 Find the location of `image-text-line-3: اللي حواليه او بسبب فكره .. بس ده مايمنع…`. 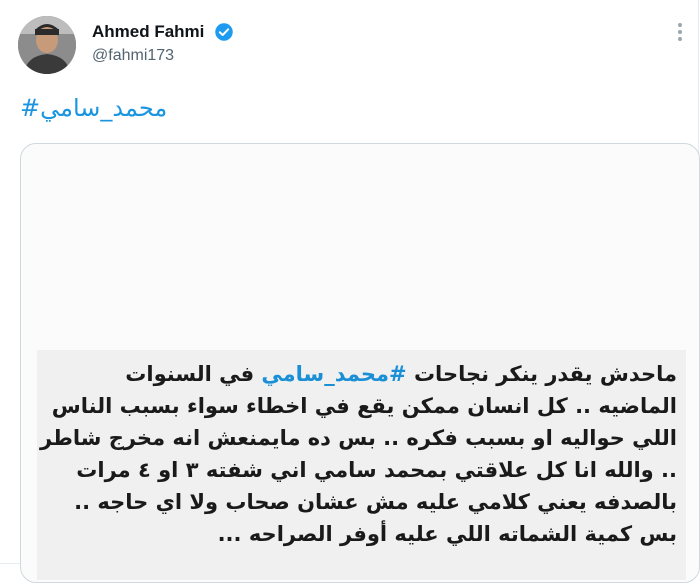

image-text-line-3: اللي حواليه او بسبب فكره .. بس ده مايمنع… is located at coordinates (358, 438).